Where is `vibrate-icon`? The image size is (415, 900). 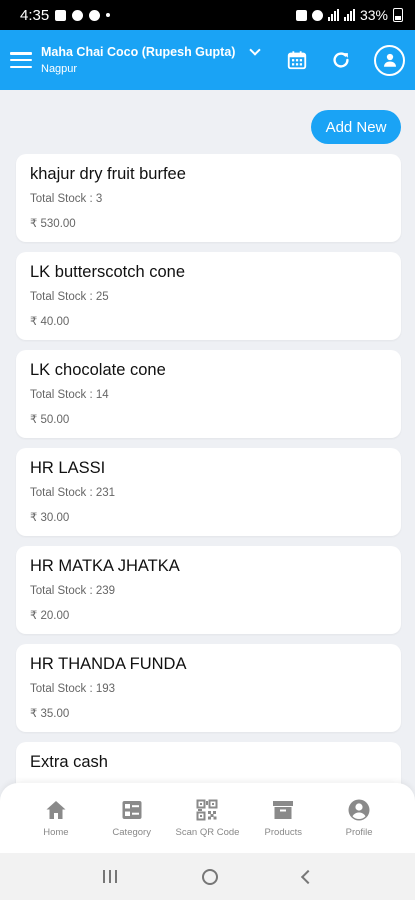 vibrate-icon is located at coordinates (301, 15).